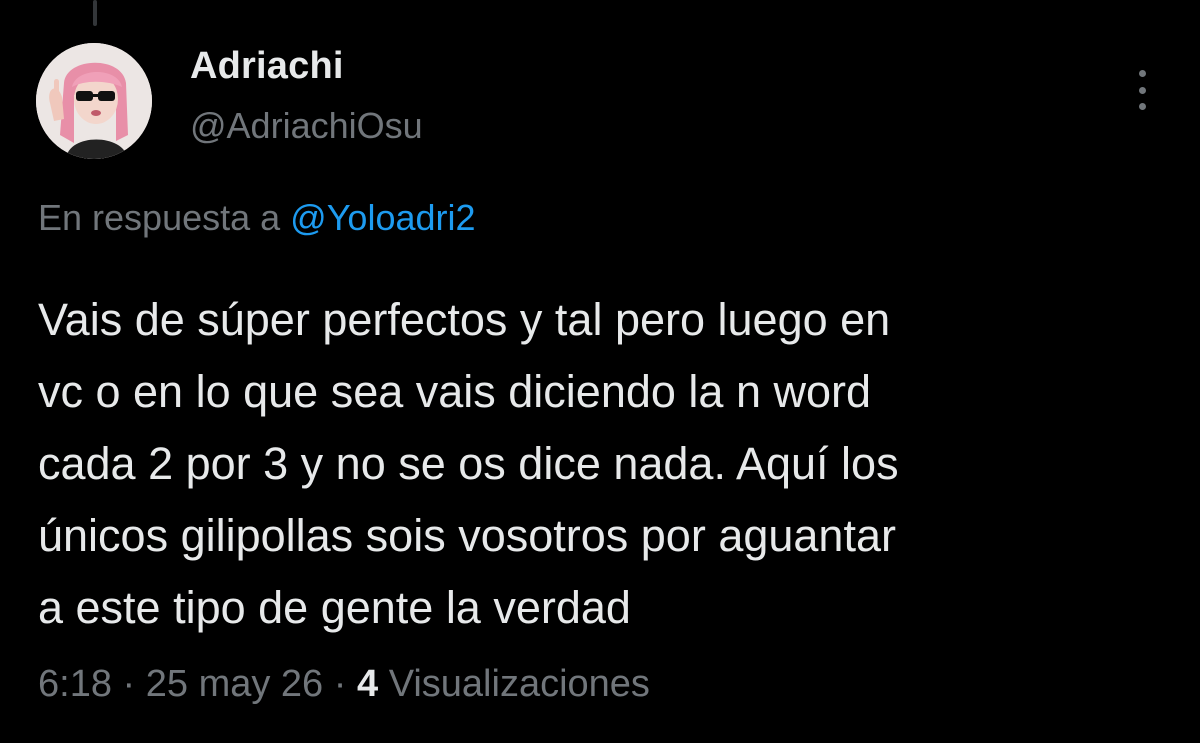 This screenshot has height=743, width=1200. Describe the element at coordinates (382, 217) in the screenshot. I see `reply-mention-link: @Yoloadri2` at that location.